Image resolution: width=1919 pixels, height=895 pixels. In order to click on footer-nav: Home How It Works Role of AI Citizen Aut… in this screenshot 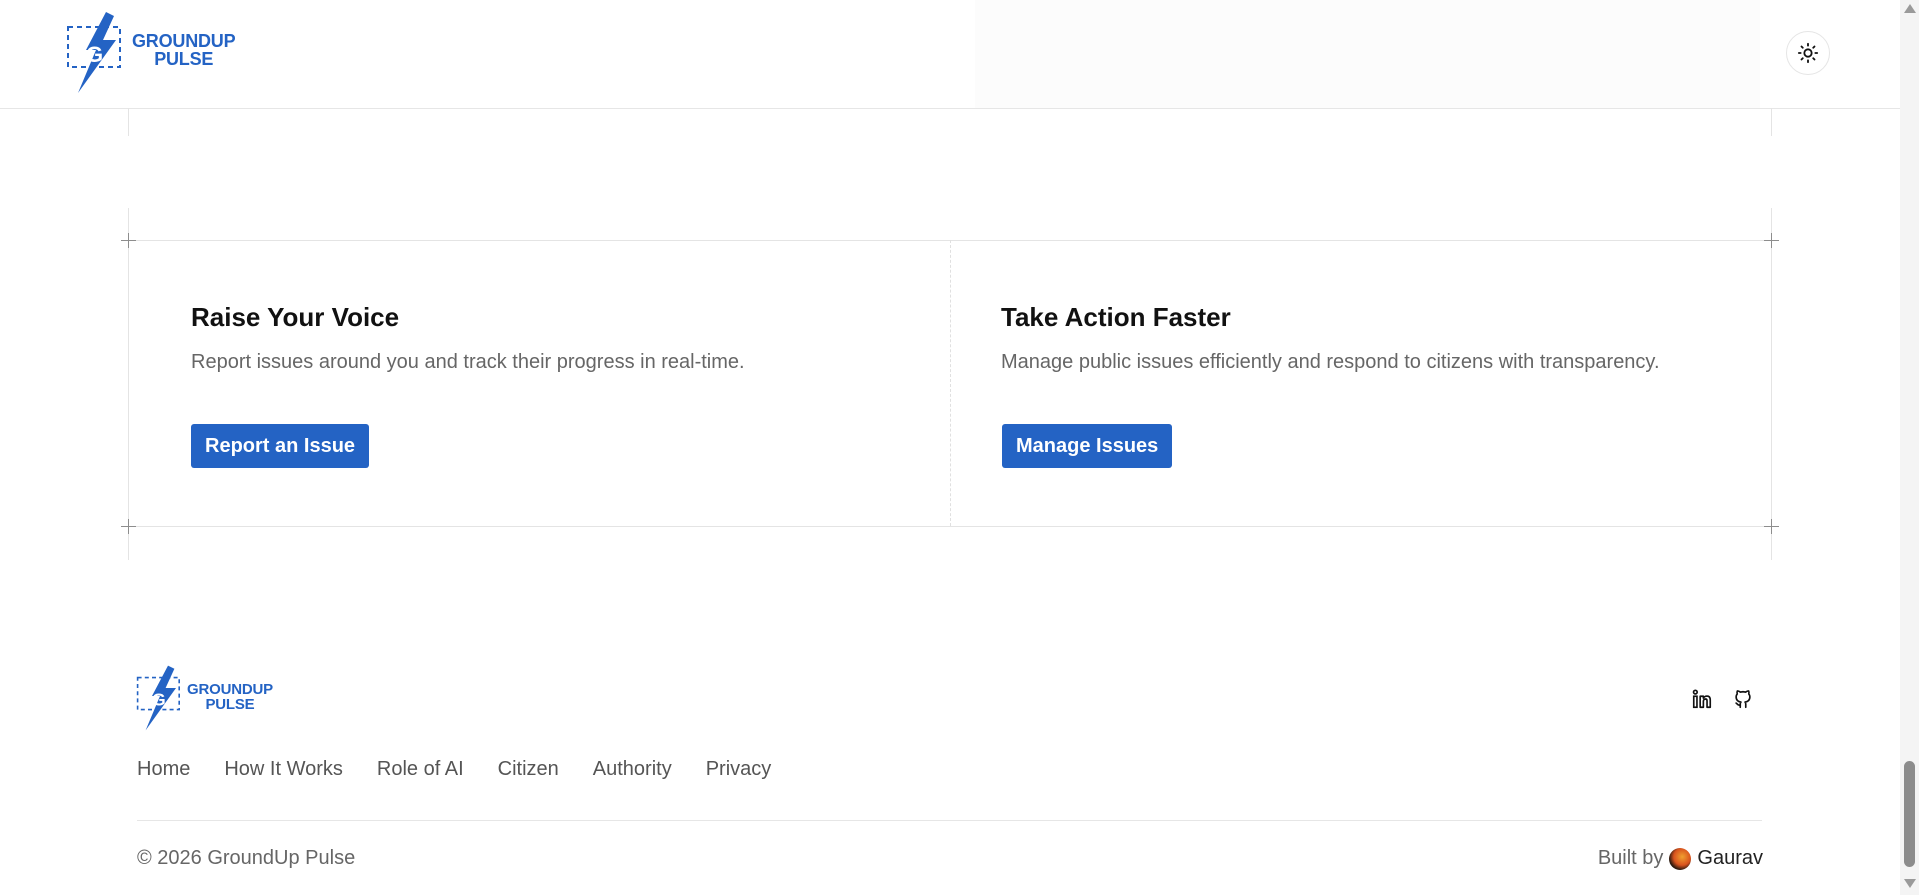, I will do `click(454, 769)`.